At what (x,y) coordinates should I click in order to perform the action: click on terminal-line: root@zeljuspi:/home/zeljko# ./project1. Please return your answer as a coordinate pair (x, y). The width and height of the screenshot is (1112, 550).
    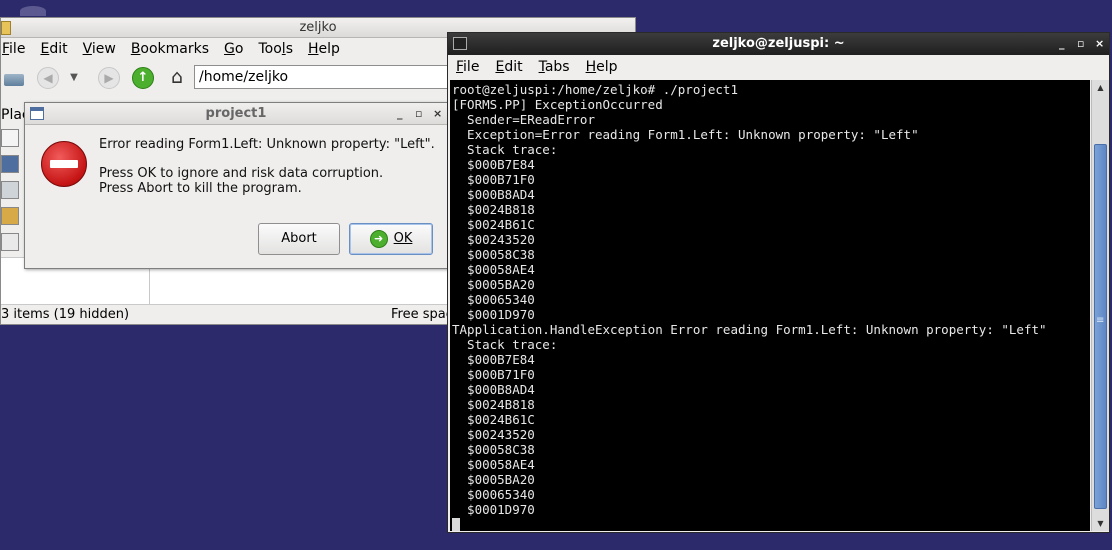
    Looking at the image, I should click on (595, 89).